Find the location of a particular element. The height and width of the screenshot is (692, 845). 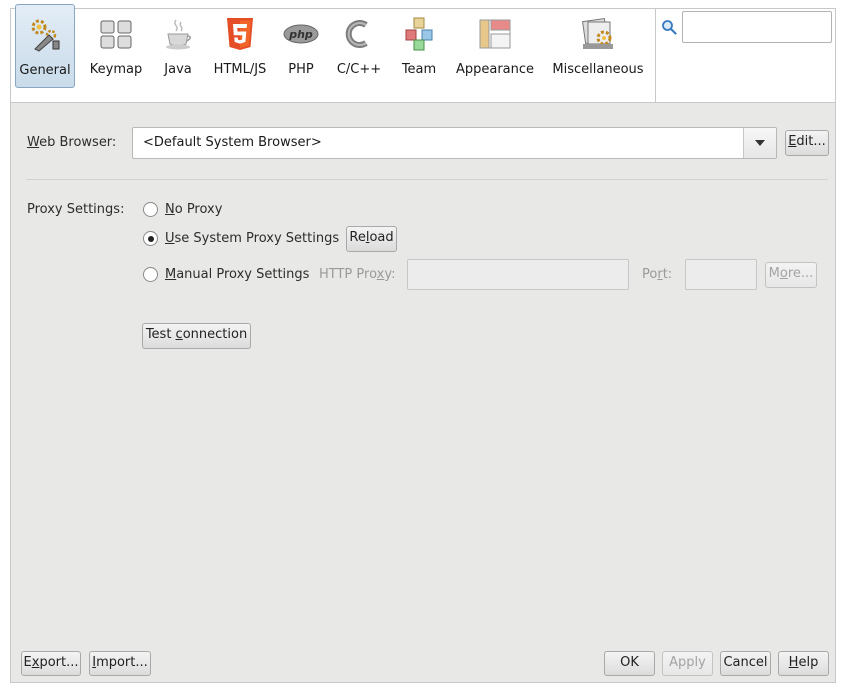

category-label: General is located at coordinates (45, 70).